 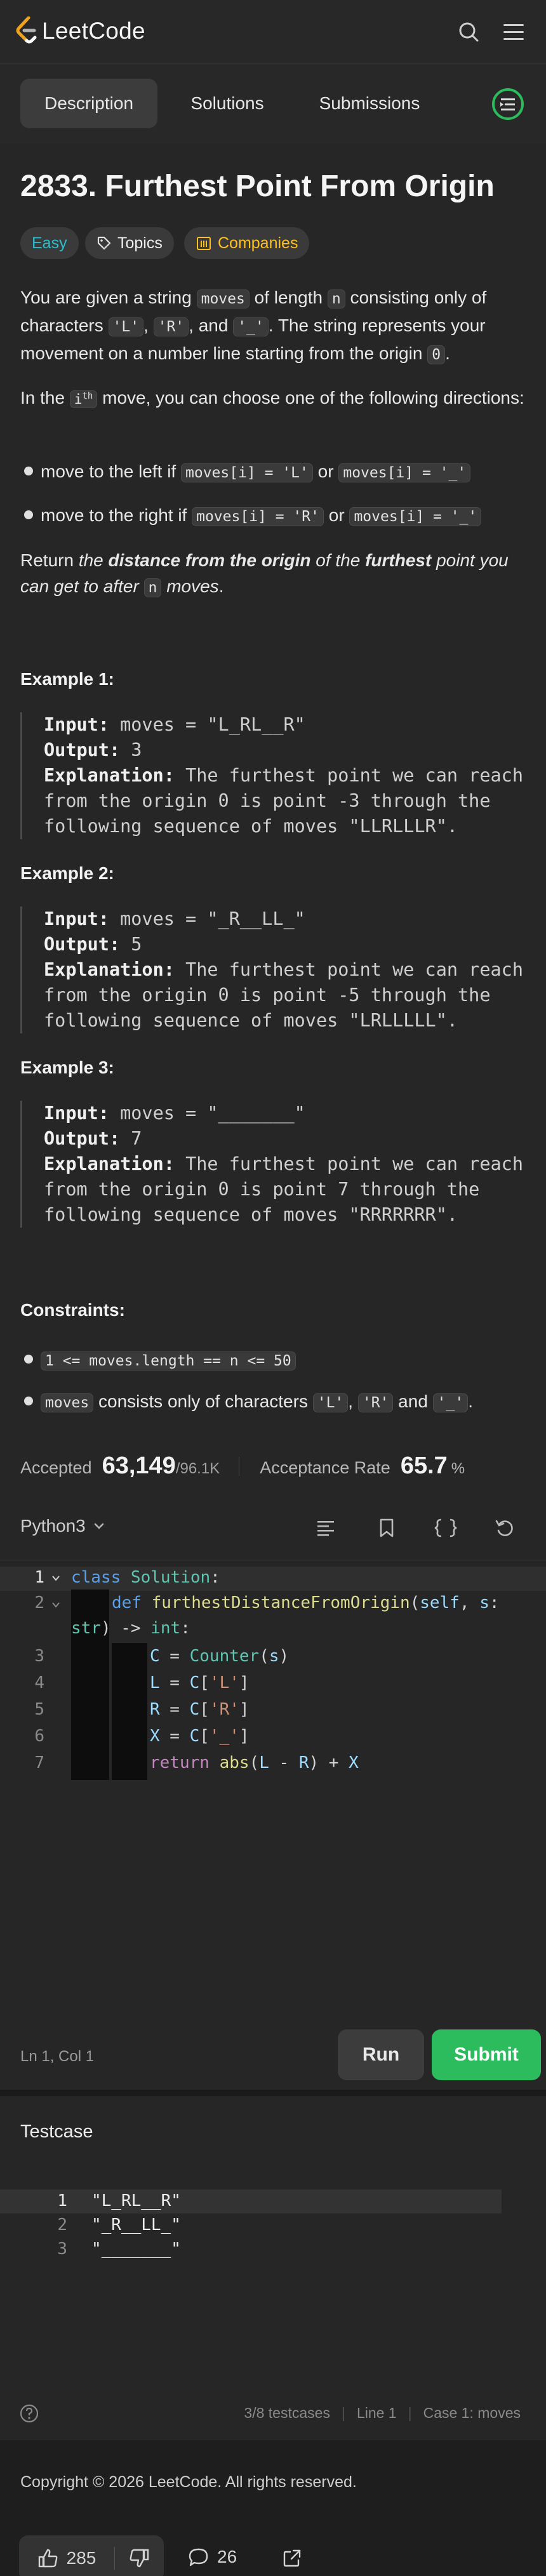 I want to click on testcase-status: 3/8 testcases | Line 1 | Case 1: moves, so click(x=382, y=2413).